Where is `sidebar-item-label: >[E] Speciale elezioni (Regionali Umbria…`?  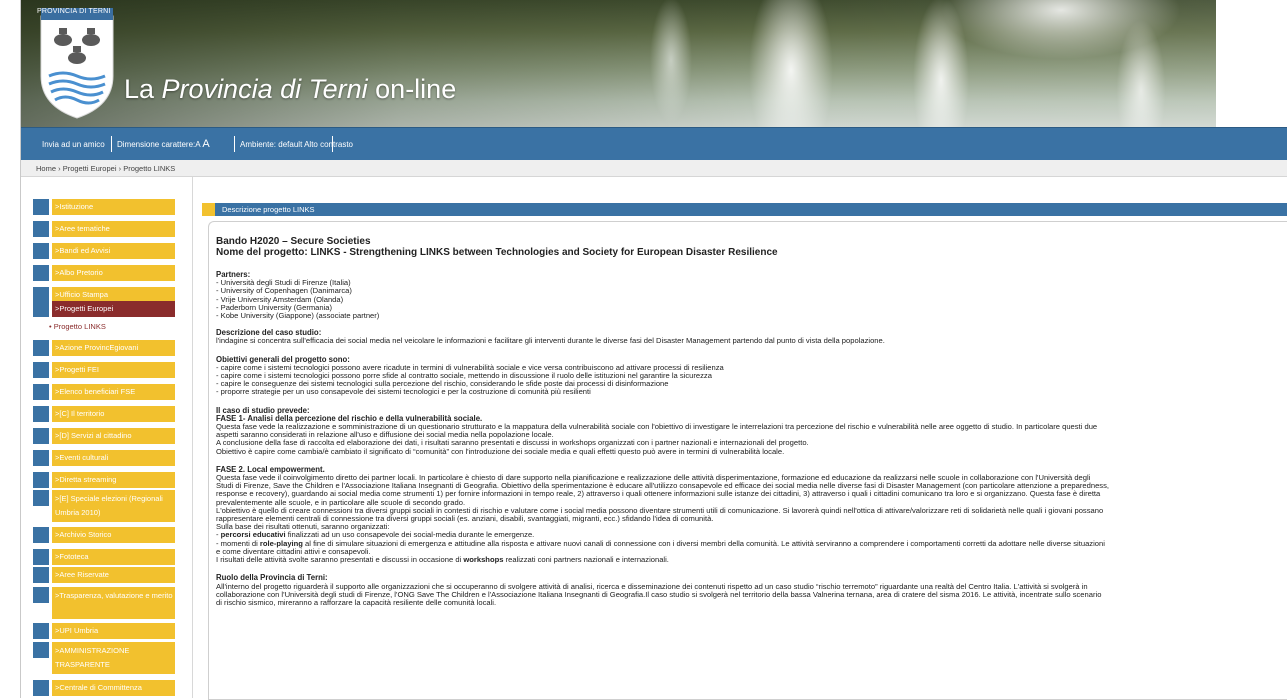 sidebar-item-label: >[E] Speciale elezioni (Regionali Umbria… is located at coordinates (113, 506).